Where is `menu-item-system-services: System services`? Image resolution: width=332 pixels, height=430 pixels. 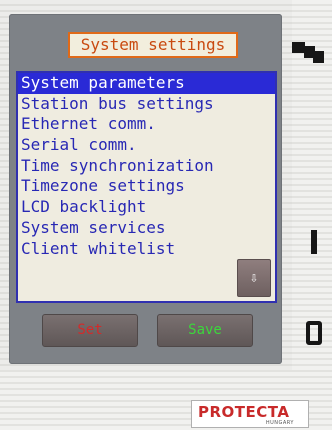 menu-item-system-services: System services is located at coordinates (146, 228).